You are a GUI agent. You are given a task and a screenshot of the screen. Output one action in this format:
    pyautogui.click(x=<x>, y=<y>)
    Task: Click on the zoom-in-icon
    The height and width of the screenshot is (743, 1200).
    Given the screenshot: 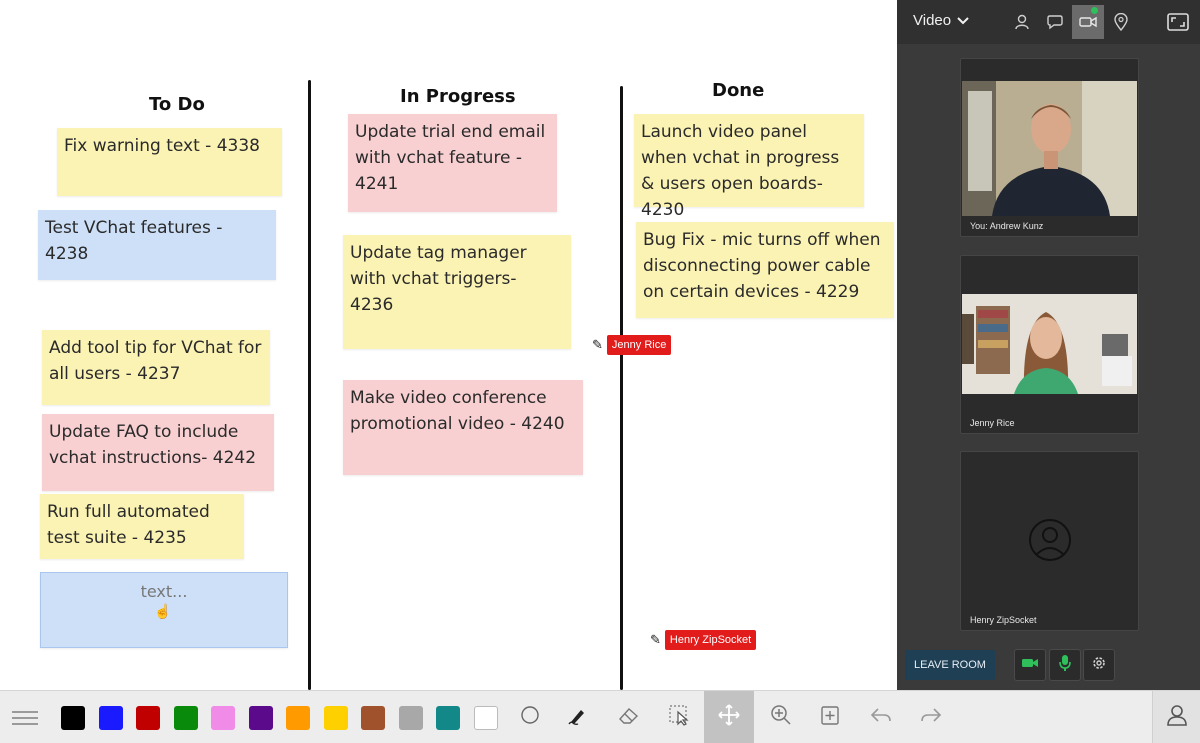 What is the action you would take?
    pyautogui.click(x=781, y=717)
    